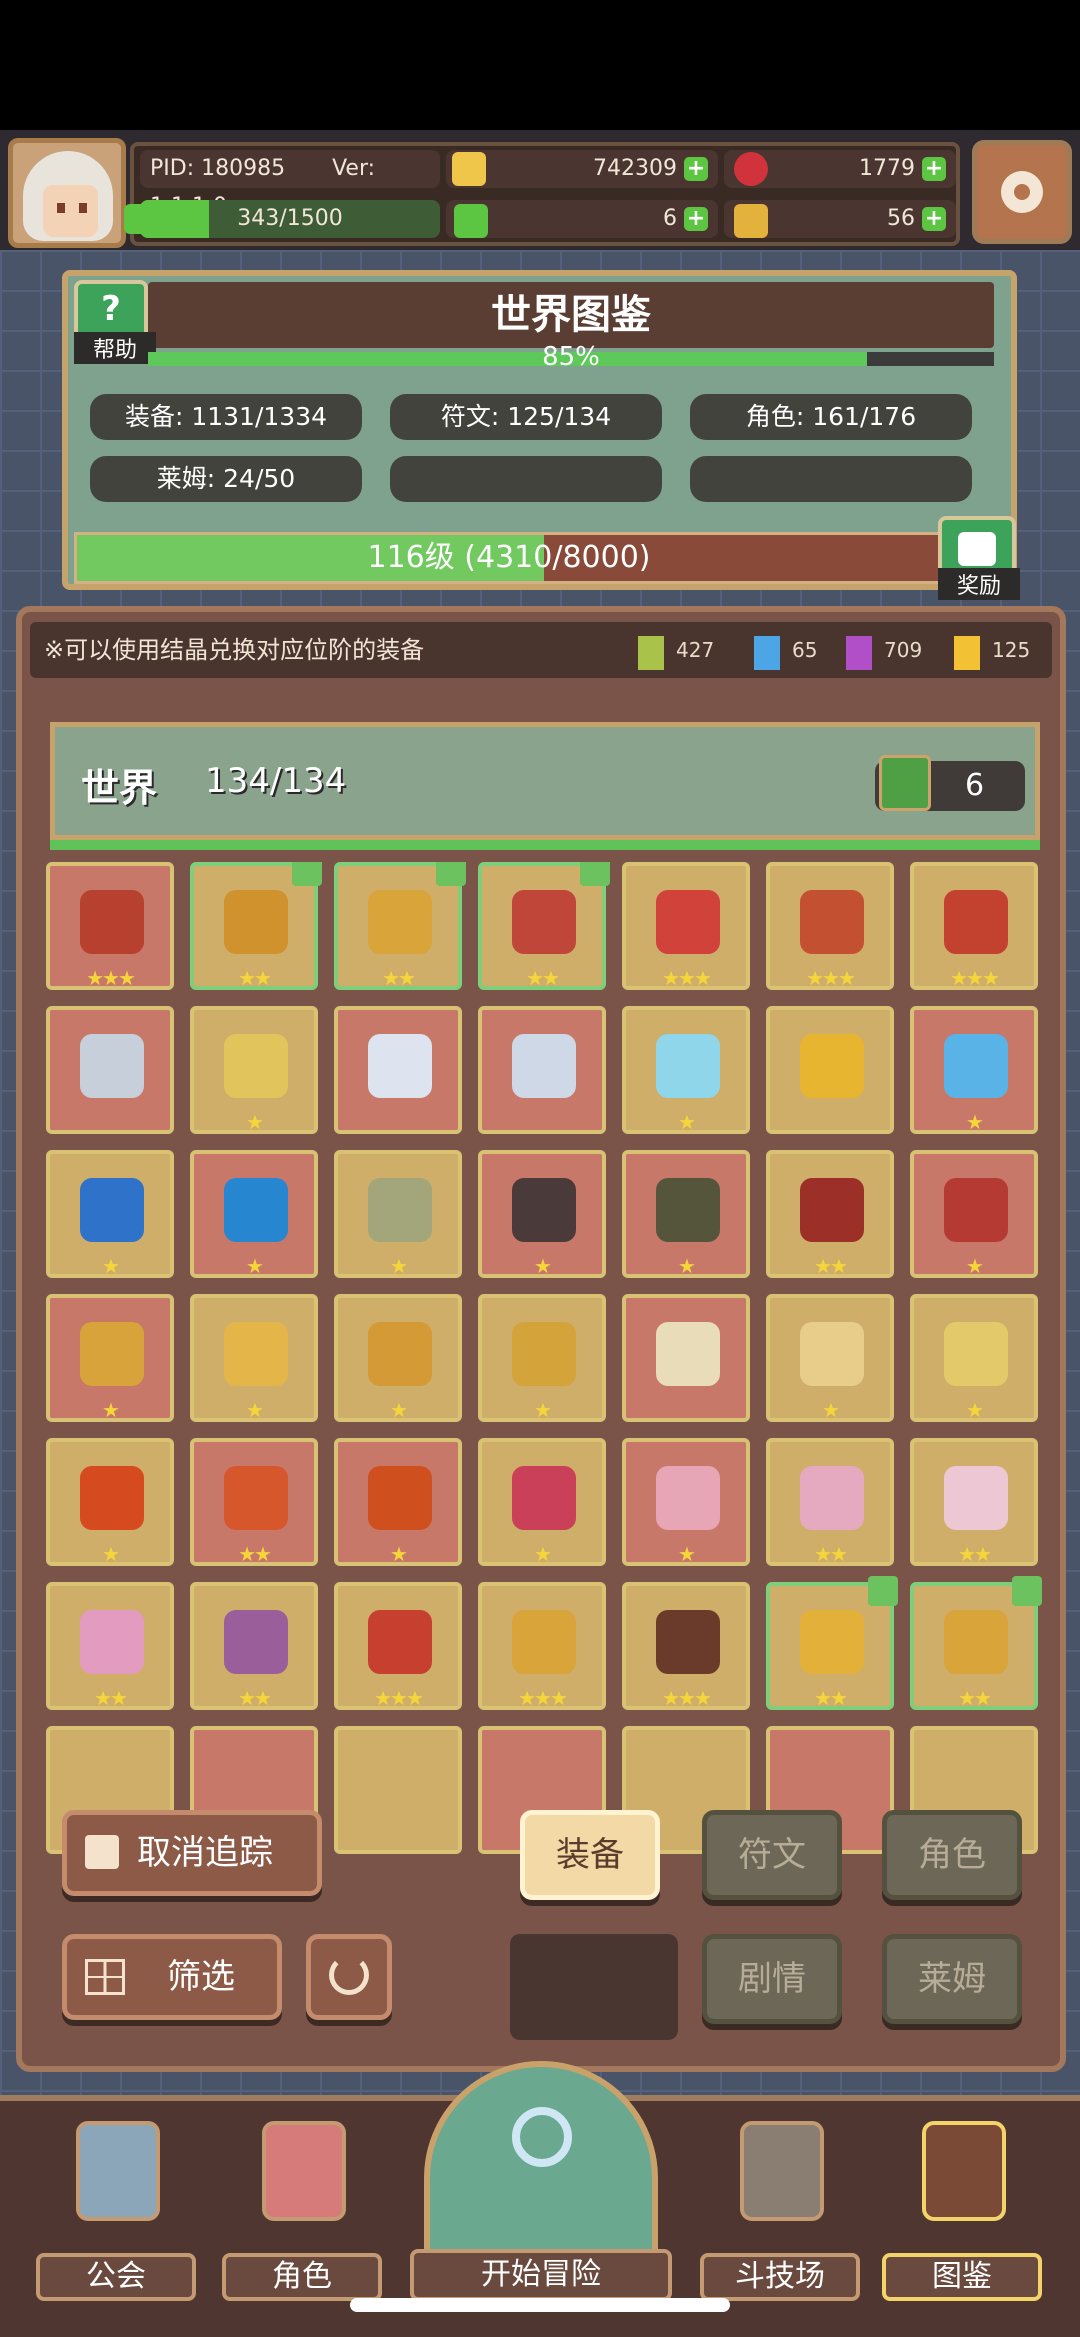 The width and height of the screenshot is (1080, 2337). I want to click on thumbs-up-icon, so click(102, 1852).